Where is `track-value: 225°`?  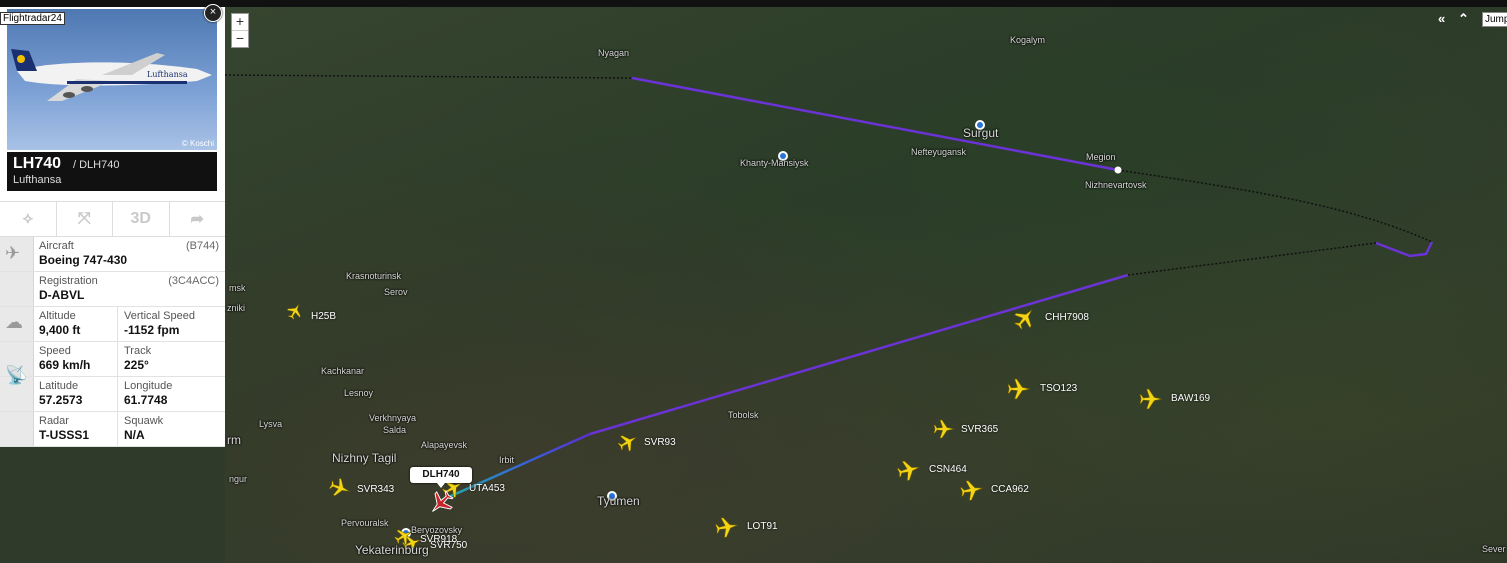 track-value: 225° is located at coordinates (136, 365).